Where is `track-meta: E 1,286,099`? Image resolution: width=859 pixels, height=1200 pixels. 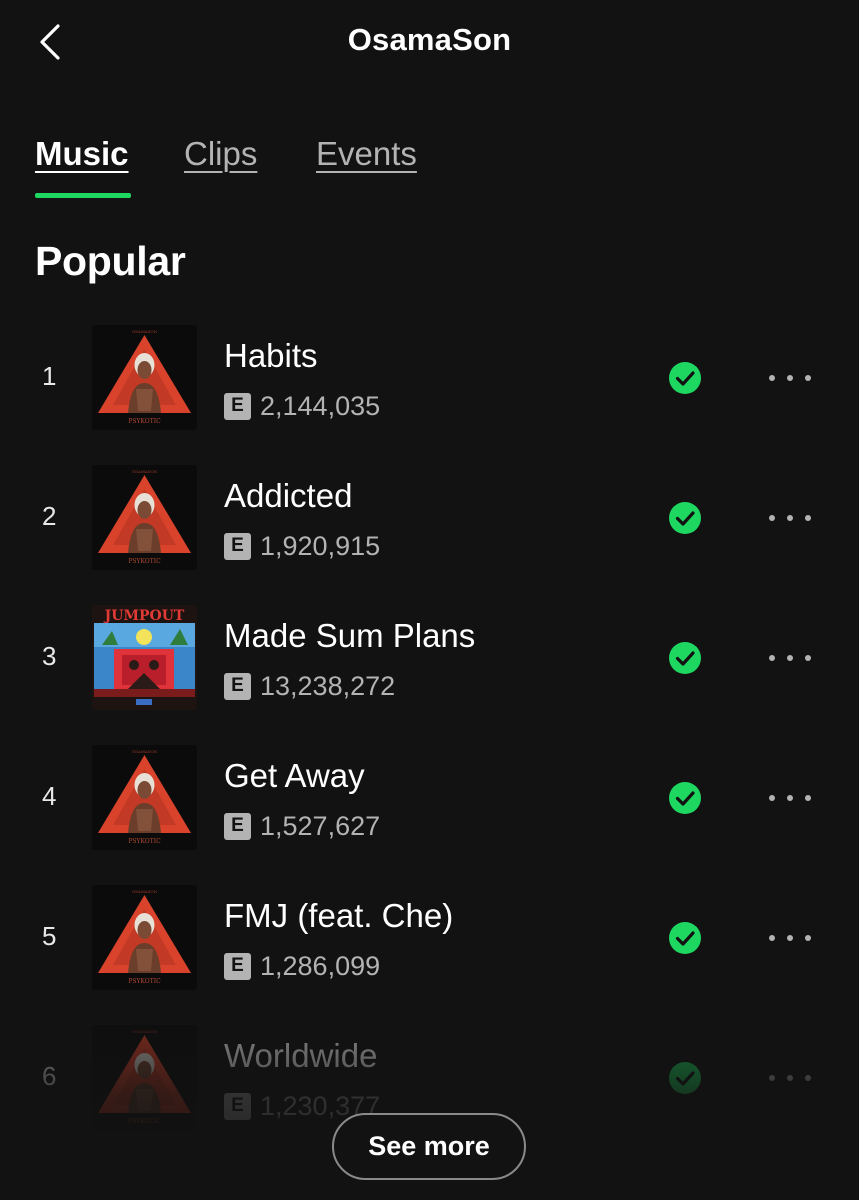
track-meta: E 1,286,099 is located at coordinates (302, 966).